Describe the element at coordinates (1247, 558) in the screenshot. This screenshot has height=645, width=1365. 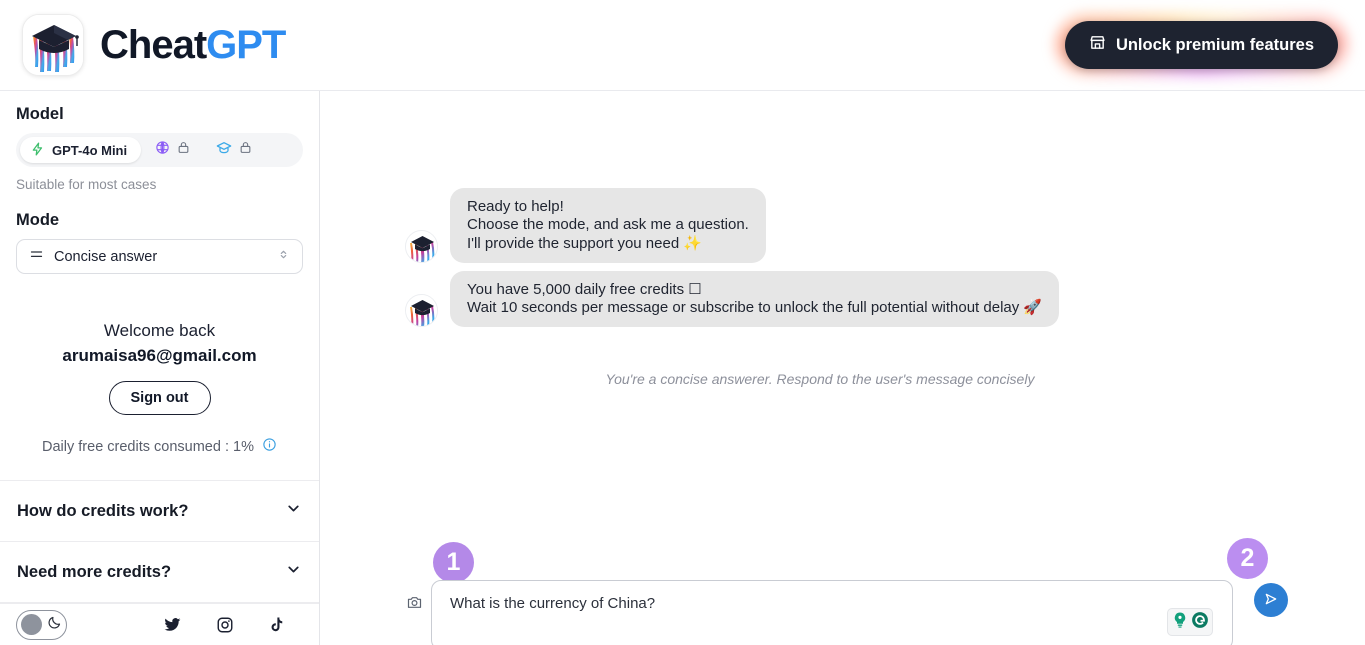
I see `annotation-badge-2: 2` at that location.